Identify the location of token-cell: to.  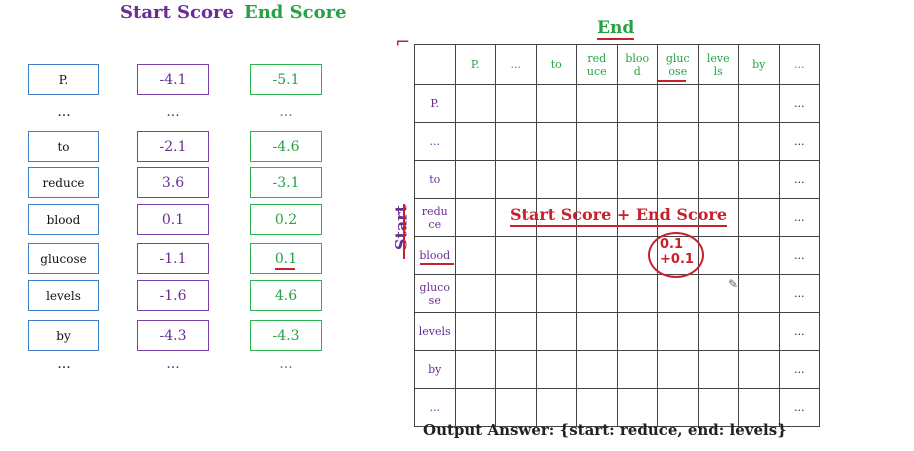
(63, 146).